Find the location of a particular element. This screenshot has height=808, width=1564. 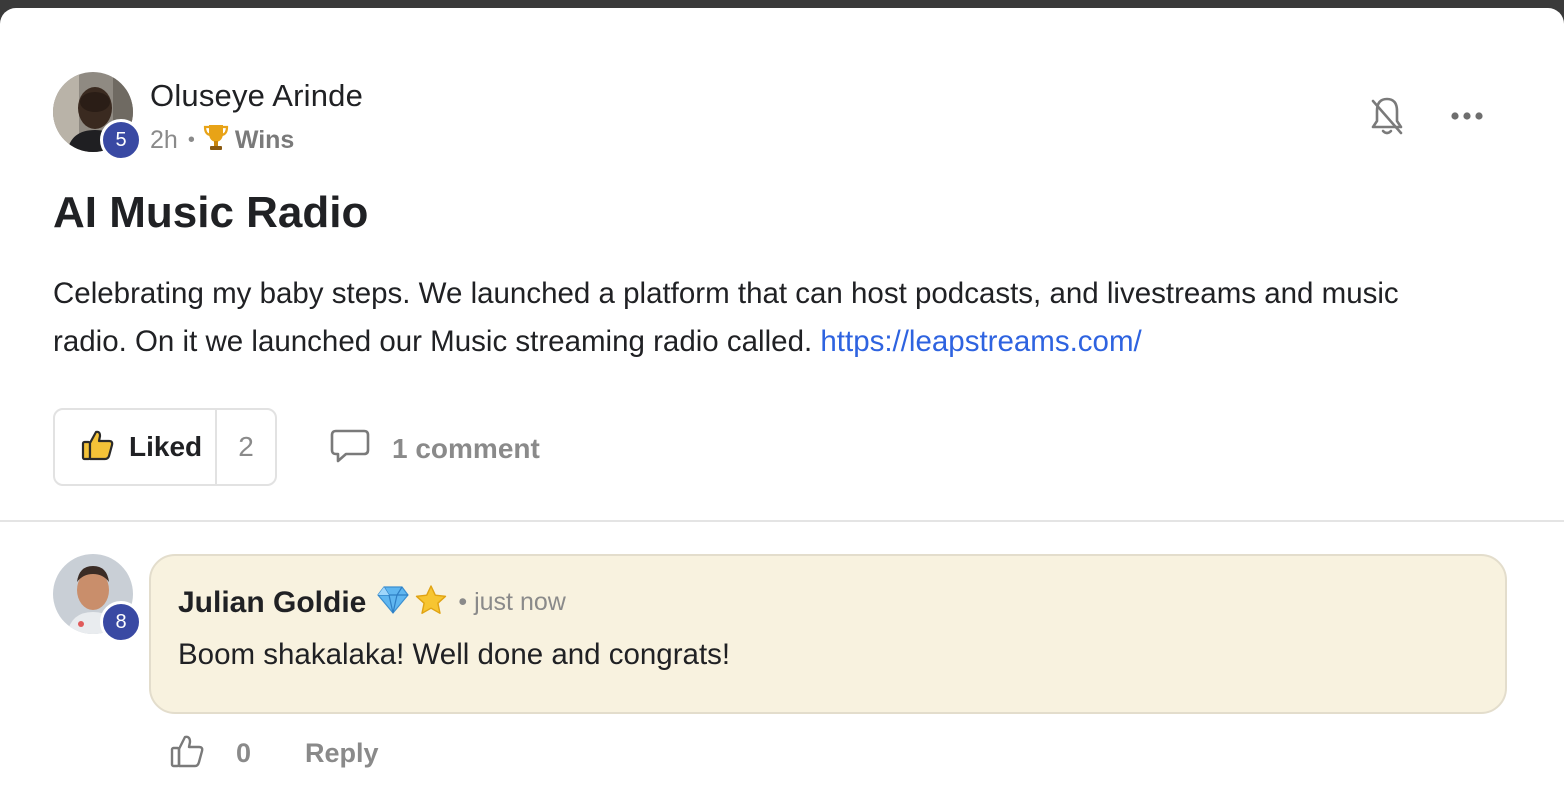

diamond-icon is located at coordinates (393, 602).